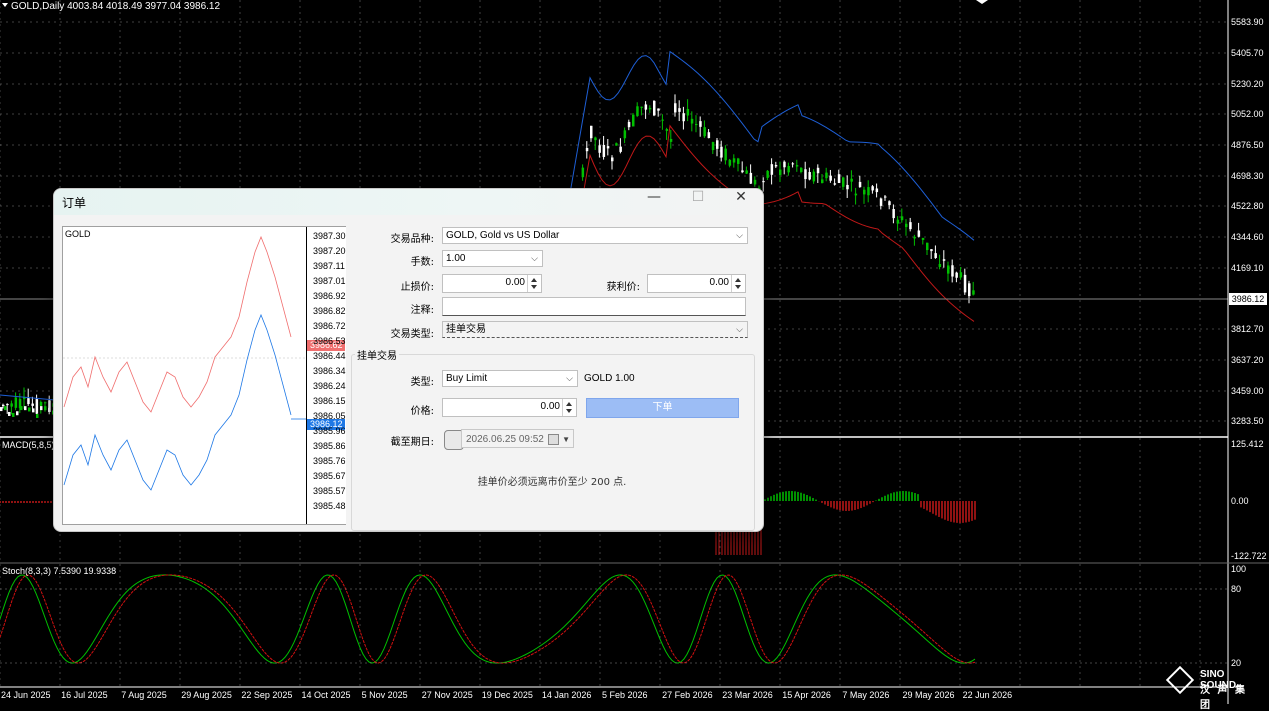 Image resolution: width=1269 pixels, height=711 pixels. Describe the element at coordinates (552, 482) in the screenshot. I see `pending-note: 挂单价必须远离市价至少 200 点.` at that location.